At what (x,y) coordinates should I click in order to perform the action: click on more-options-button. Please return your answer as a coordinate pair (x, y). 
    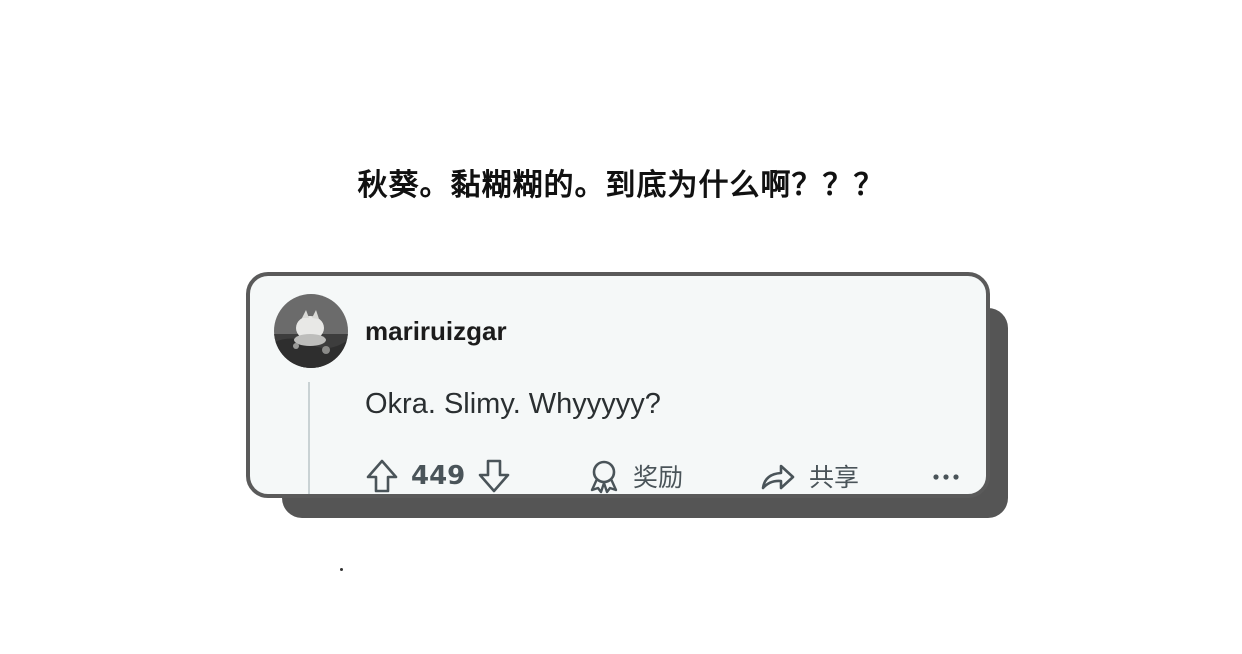
    Looking at the image, I should click on (946, 476).